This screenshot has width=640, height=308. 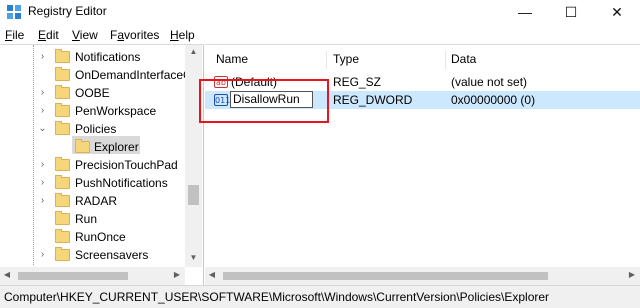 What do you see at coordinates (14, 12) in the screenshot?
I see `registry-editor-icon` at bounding box center [14, 12].